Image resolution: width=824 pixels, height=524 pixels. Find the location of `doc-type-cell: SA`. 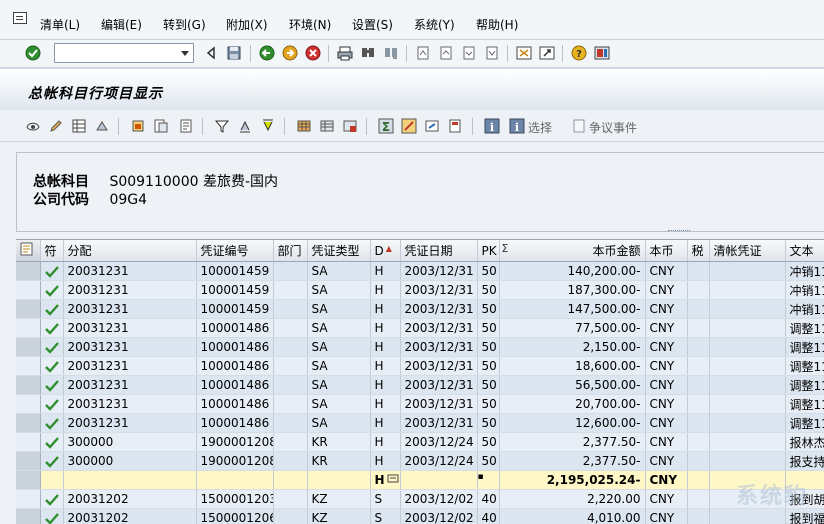

doc-type-cell: SA is located at coordinates (339, 423).